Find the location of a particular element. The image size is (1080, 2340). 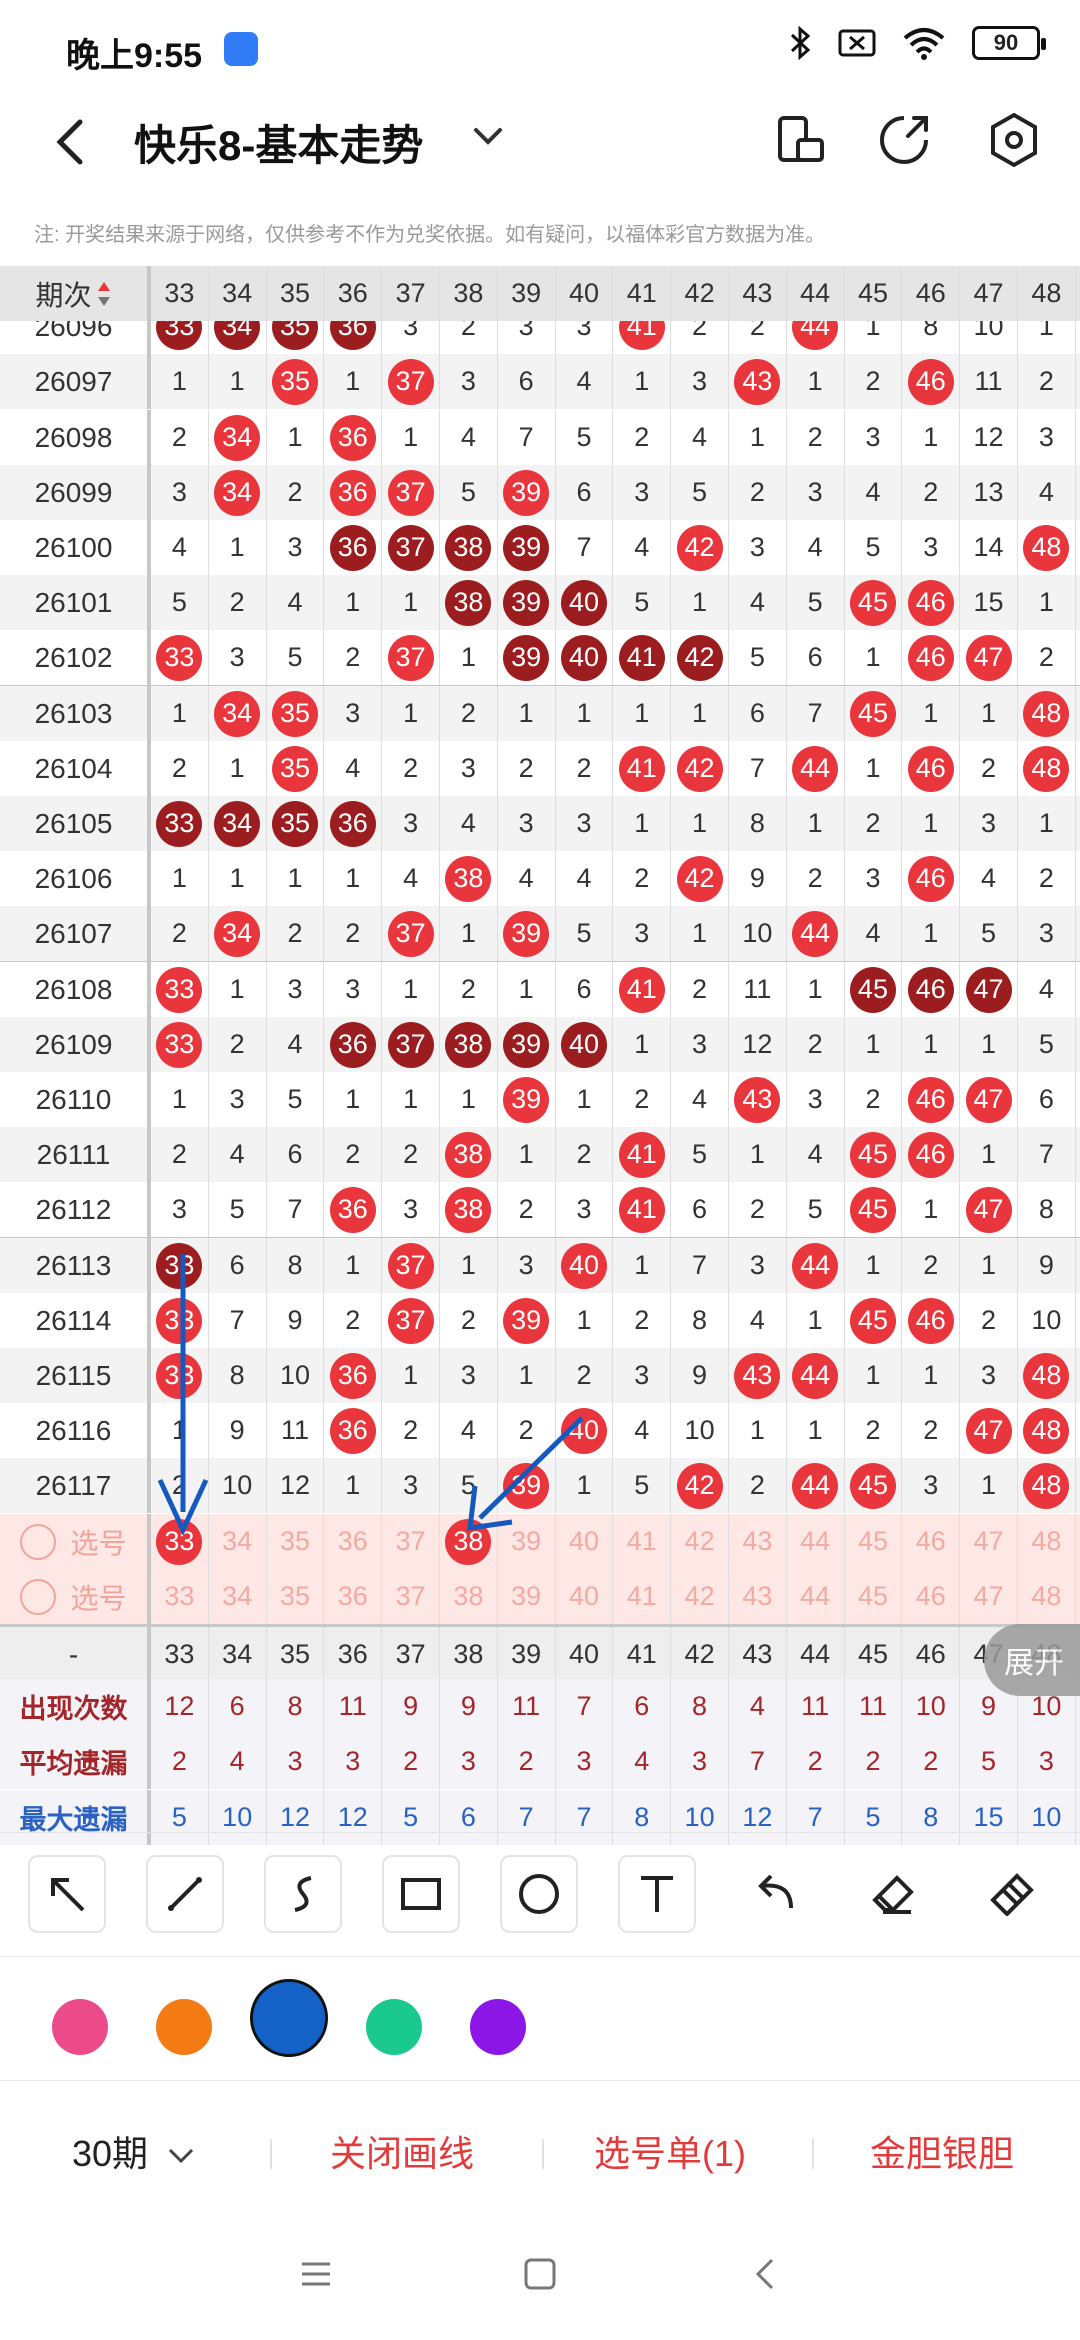

drawing-toolbar is located at coordinates (540, 1892).